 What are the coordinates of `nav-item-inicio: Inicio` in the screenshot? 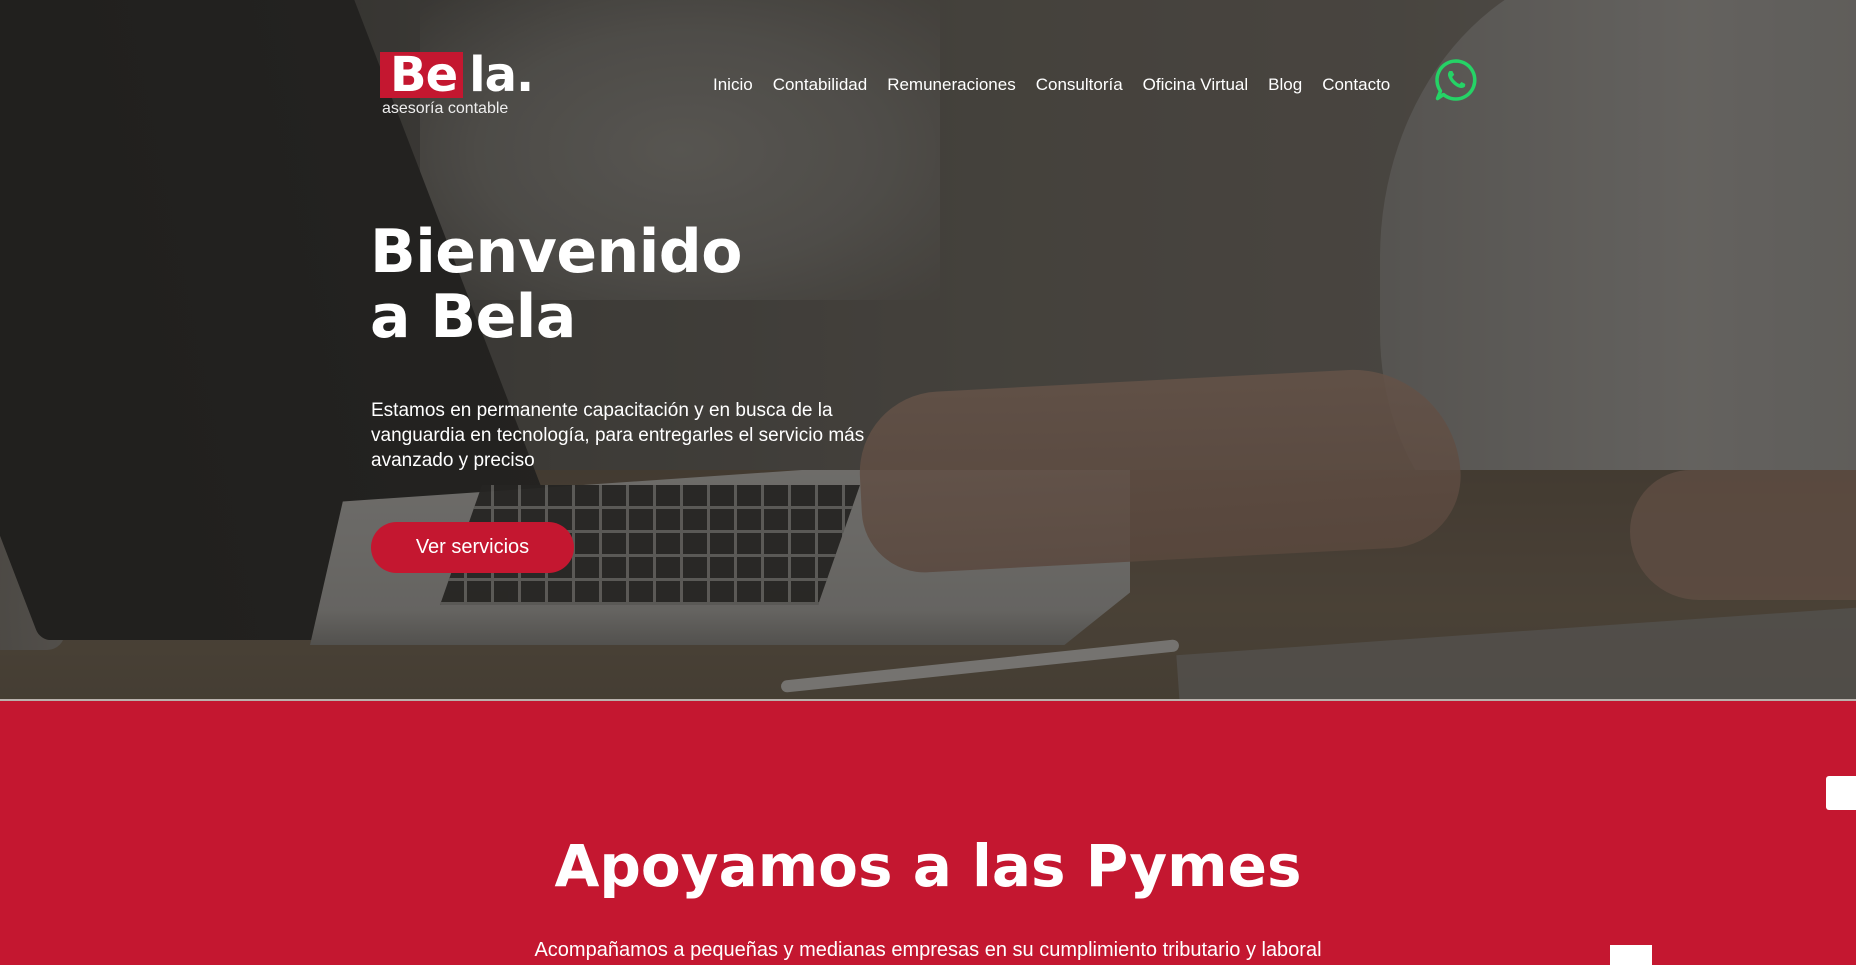 It's located at (733, 85).